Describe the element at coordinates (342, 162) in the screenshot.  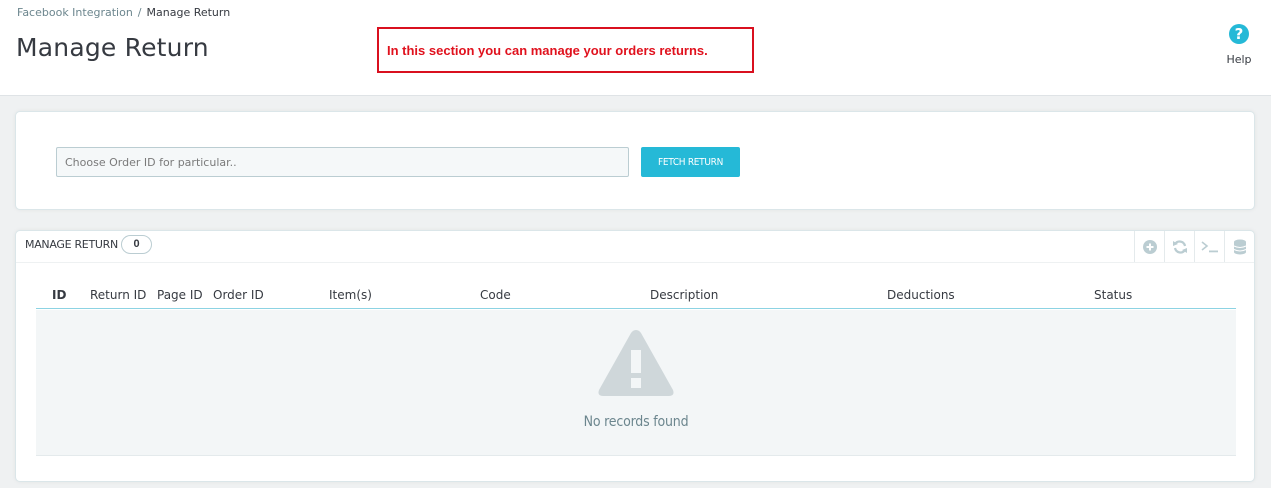
I see `order-id-input` at that location.